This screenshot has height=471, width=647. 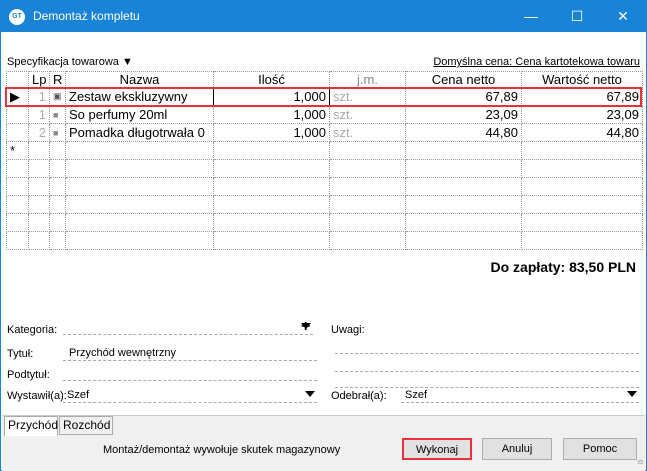 What do you see at coordinates (640, 462) in the screenshot?
I see `resize-grip-icon: ≏` at bounding box center [640, 462].